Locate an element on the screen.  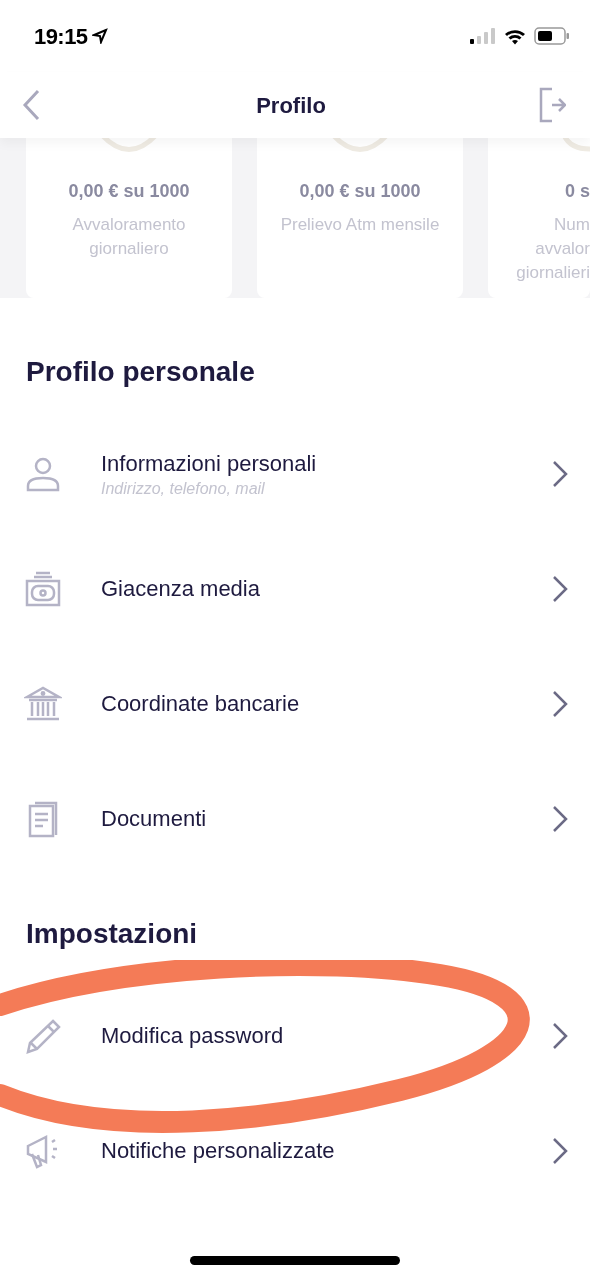
row-label: Coordinate bancarie is located at coordinates (201, 703).